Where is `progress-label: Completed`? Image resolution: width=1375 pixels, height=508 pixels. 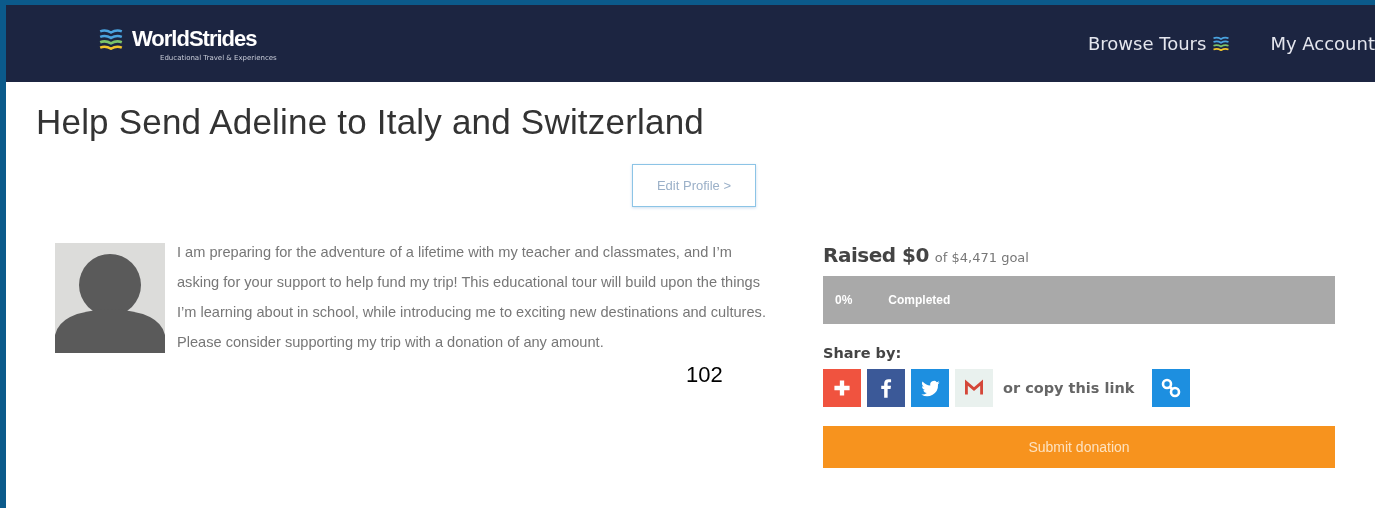
progress-label: Completed is located at coordinates (919, 300).